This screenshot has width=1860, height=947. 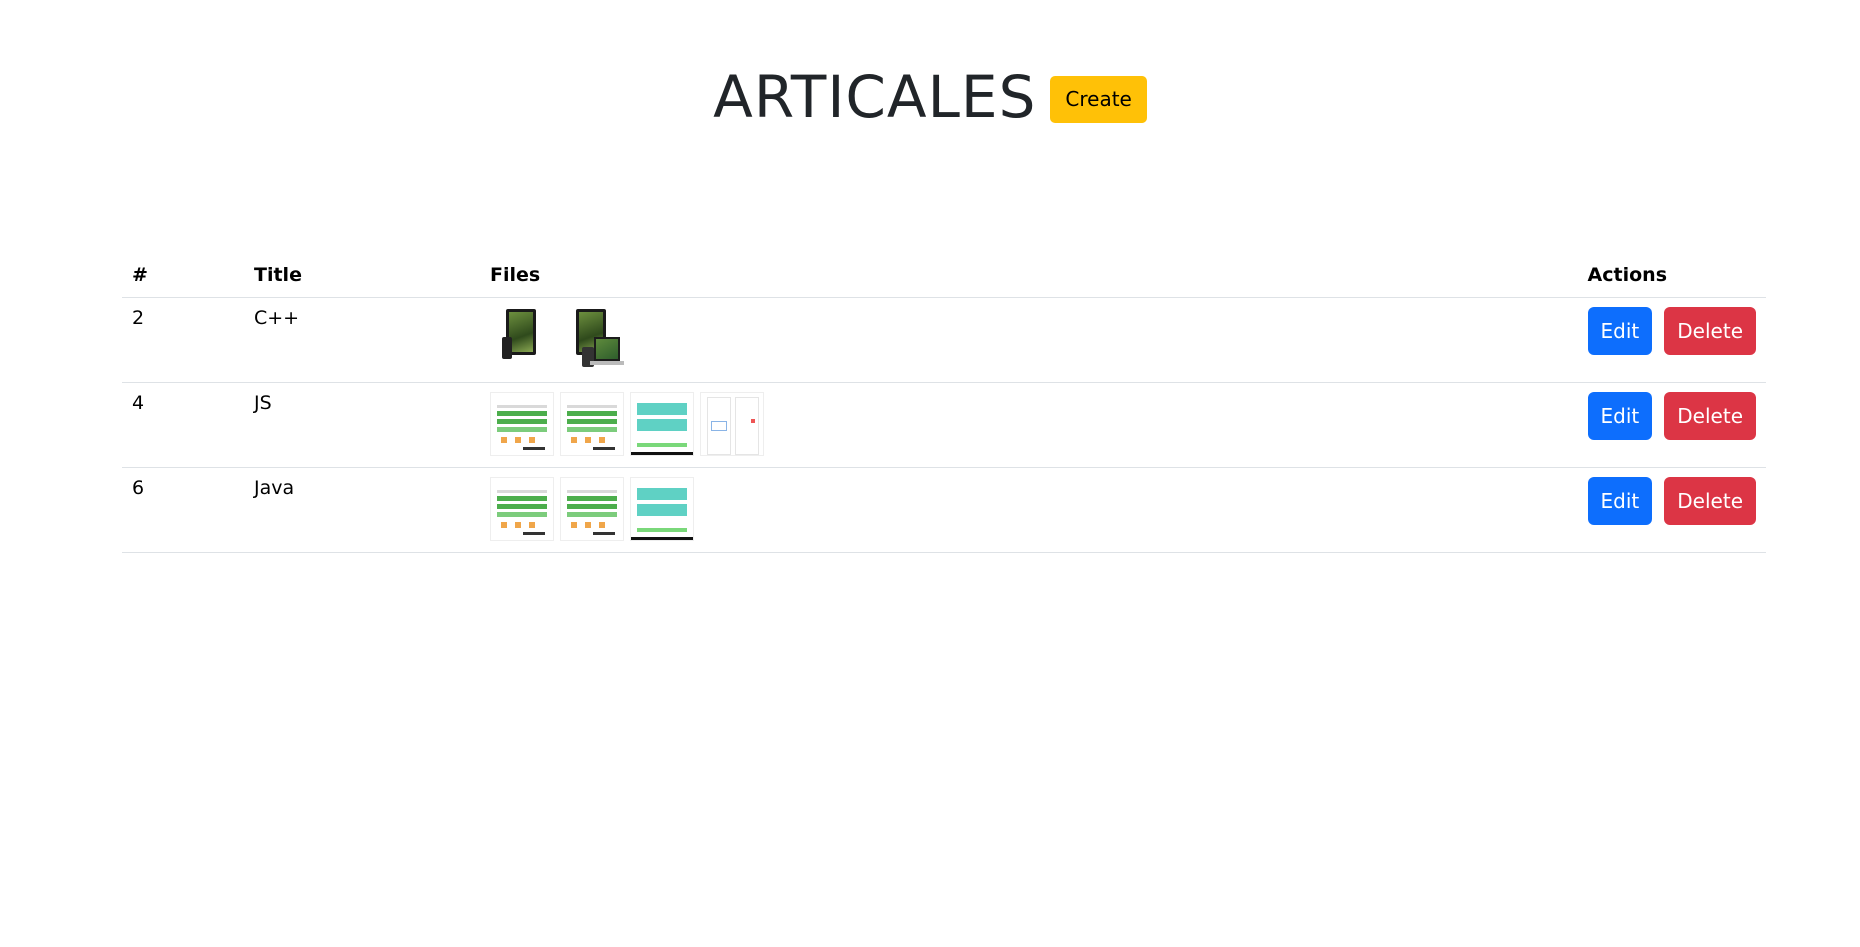 I want to click on table-row: 4 JS Edit Delete, so click(x=944, y=425).